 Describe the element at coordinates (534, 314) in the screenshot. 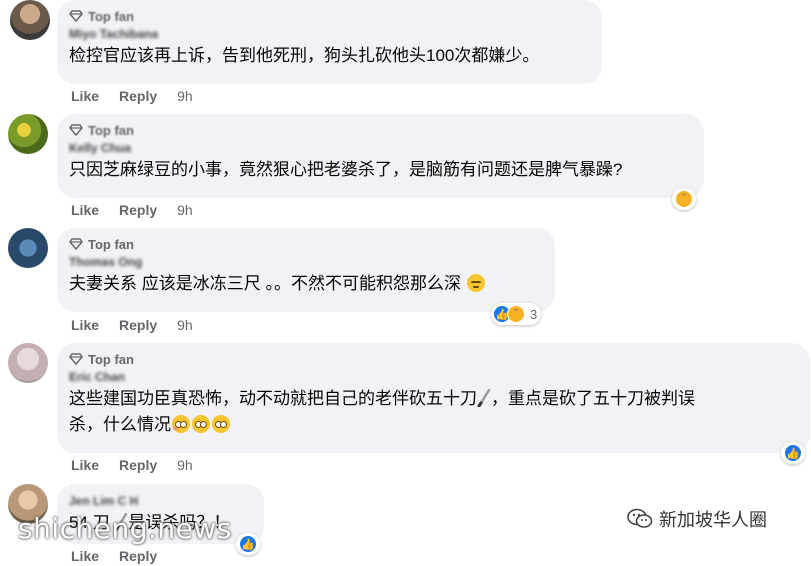

I see `reaction-count: 3` at that location.